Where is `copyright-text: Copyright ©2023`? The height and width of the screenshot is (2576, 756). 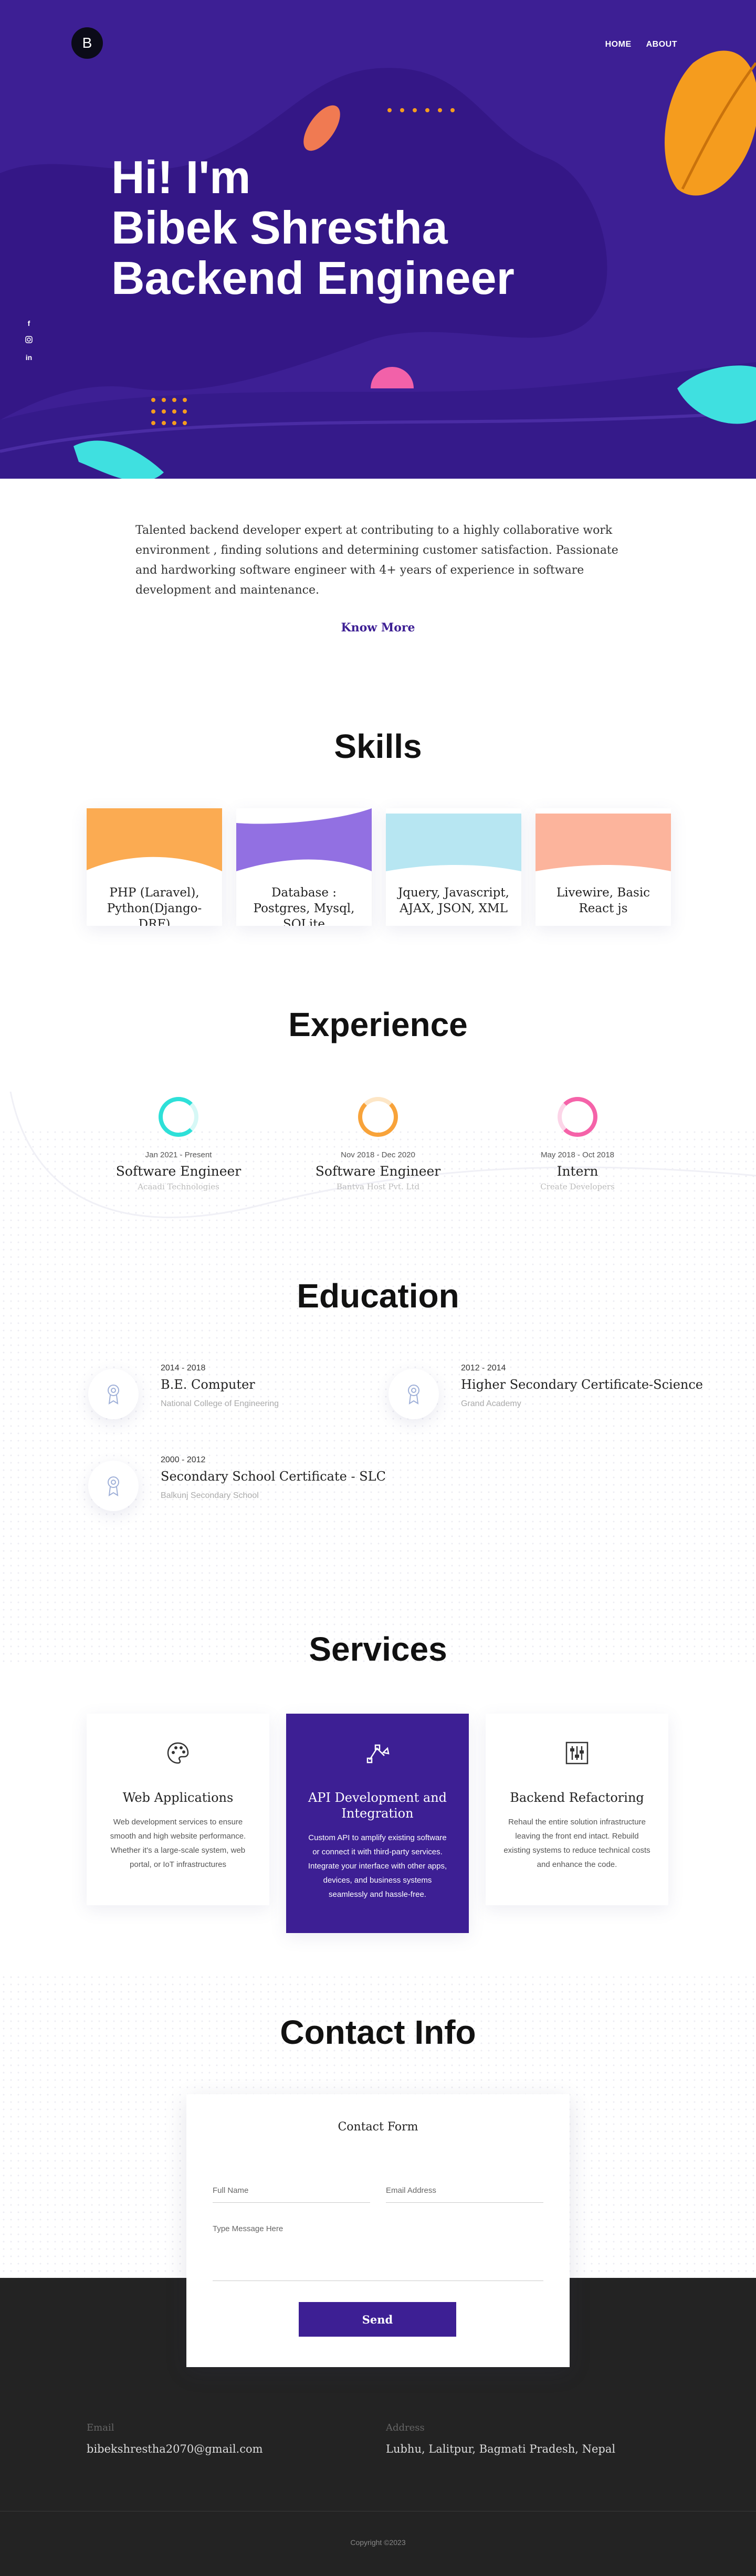
copyright-text: Copyright ©2023 is located at coordinates (378, 2542).